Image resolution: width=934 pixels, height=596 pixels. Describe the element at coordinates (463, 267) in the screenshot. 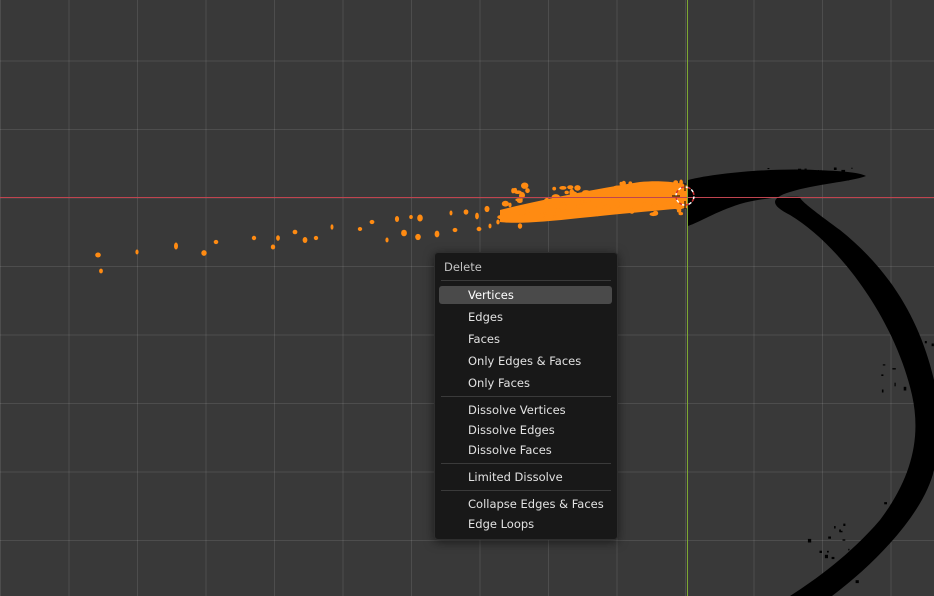

I see `menu-title: Delete` at that location.